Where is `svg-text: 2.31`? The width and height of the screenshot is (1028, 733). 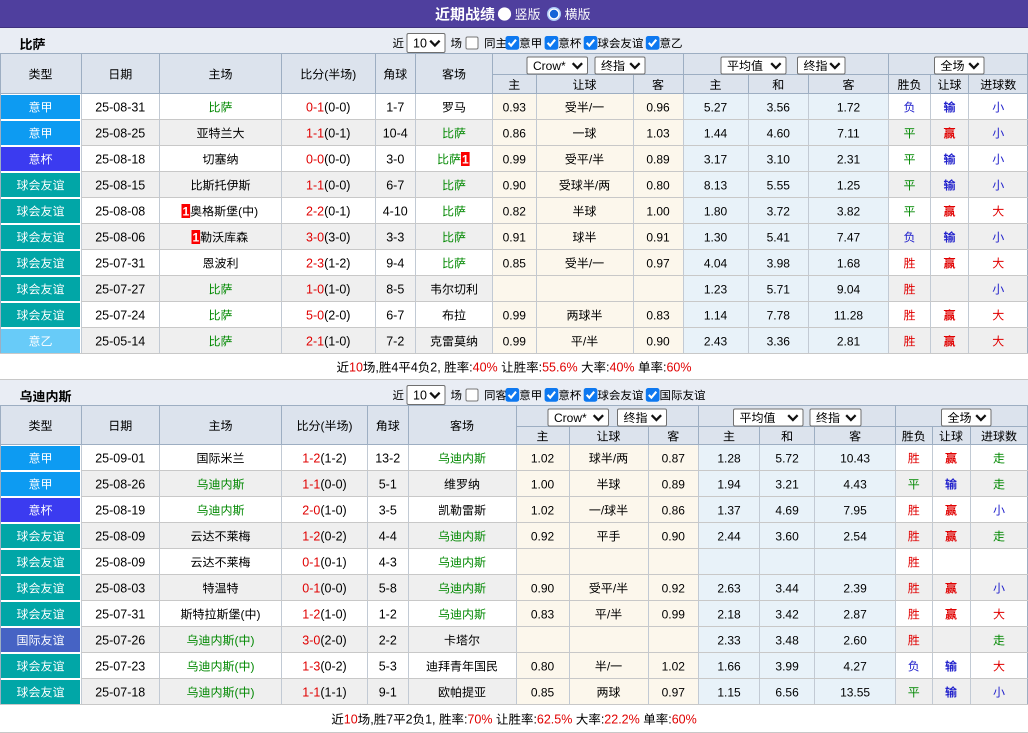
svg-text: 2.31 is located at coordinates (849, 159).